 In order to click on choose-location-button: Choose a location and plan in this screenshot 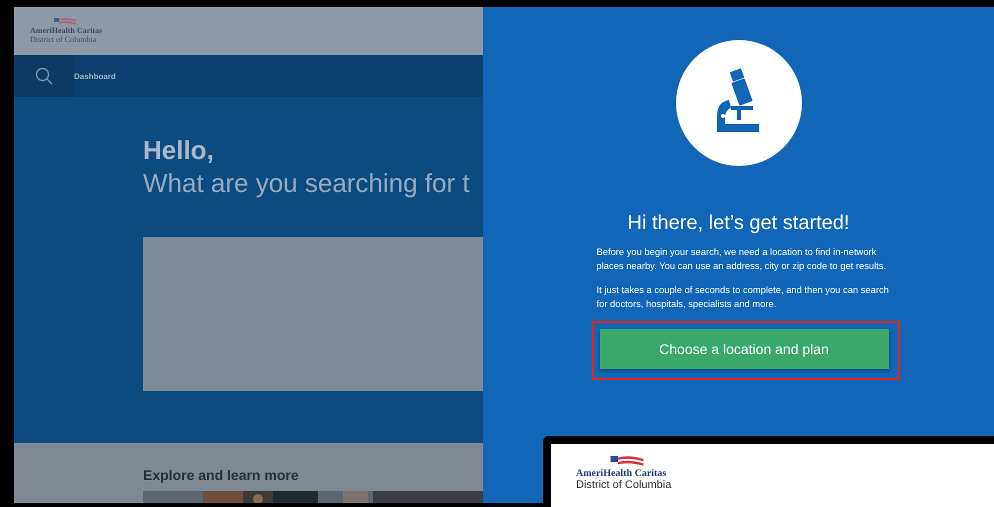, I will do `click(744, 349)`.